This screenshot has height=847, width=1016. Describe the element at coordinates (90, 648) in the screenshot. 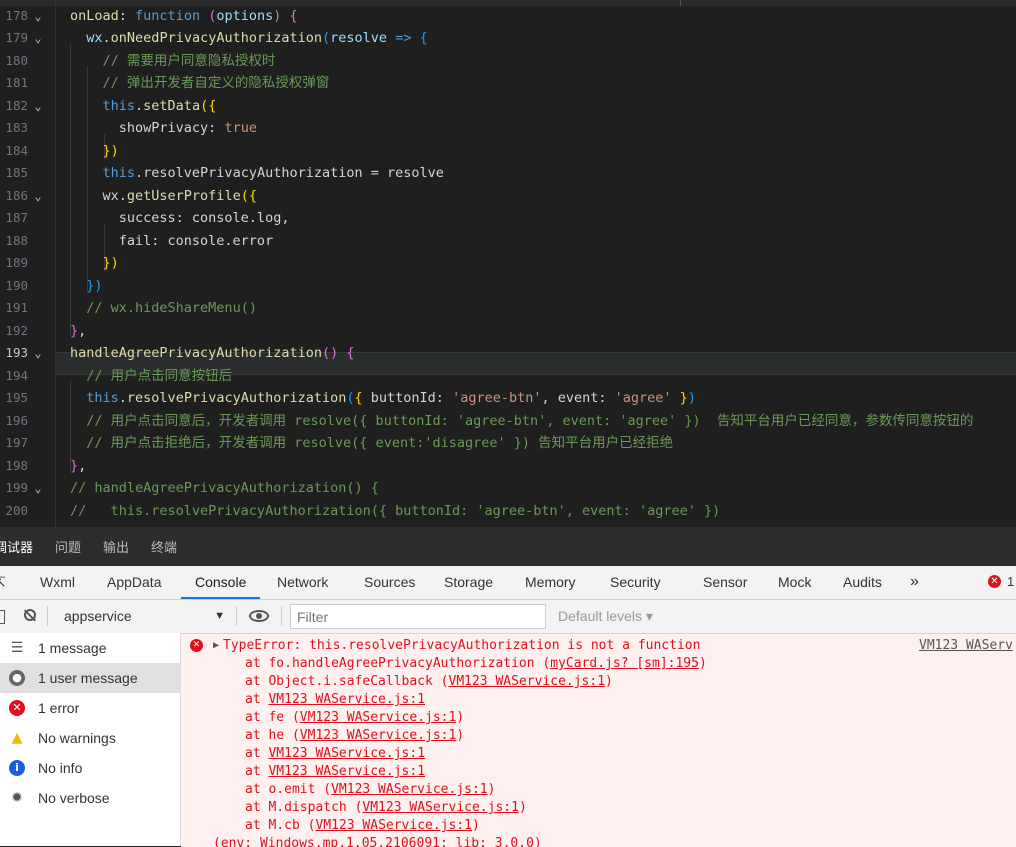

I see `sidebar-item-list: ☰ 1 message` at that location.